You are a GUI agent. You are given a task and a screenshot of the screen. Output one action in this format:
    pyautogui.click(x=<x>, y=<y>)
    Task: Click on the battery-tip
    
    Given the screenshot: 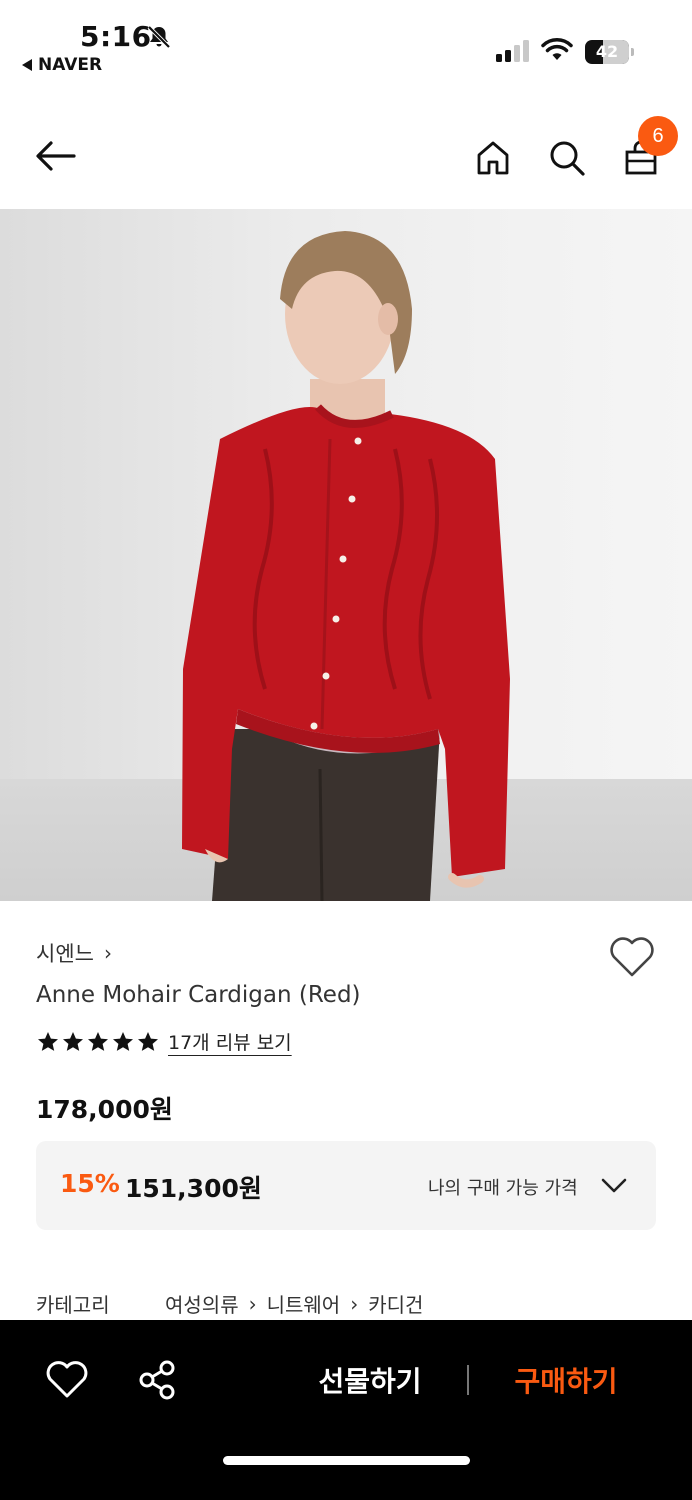 What is the action you would take?
    pyautogui.click(x=632, y=52)
    